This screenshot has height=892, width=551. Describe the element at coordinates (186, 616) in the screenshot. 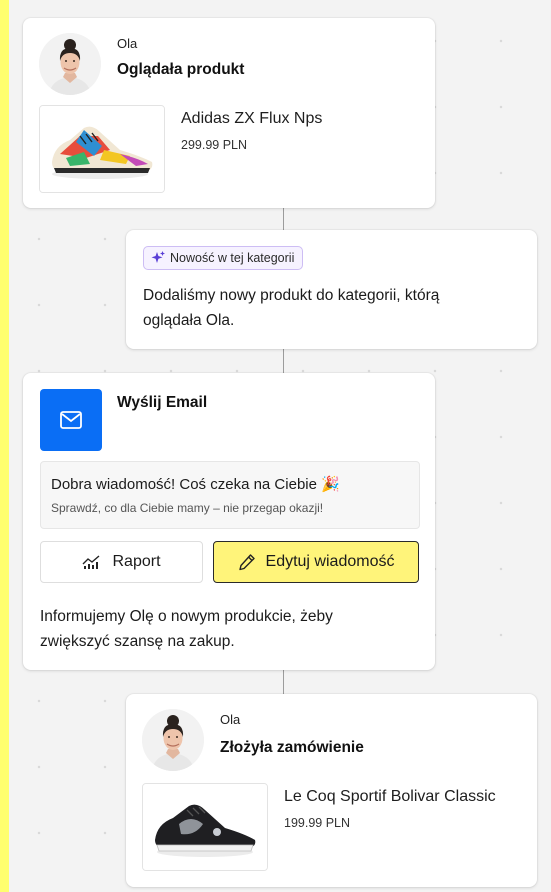

I see `email-description-line-1: Informujemy Olę o nowym produkcie, żeby` at that location.